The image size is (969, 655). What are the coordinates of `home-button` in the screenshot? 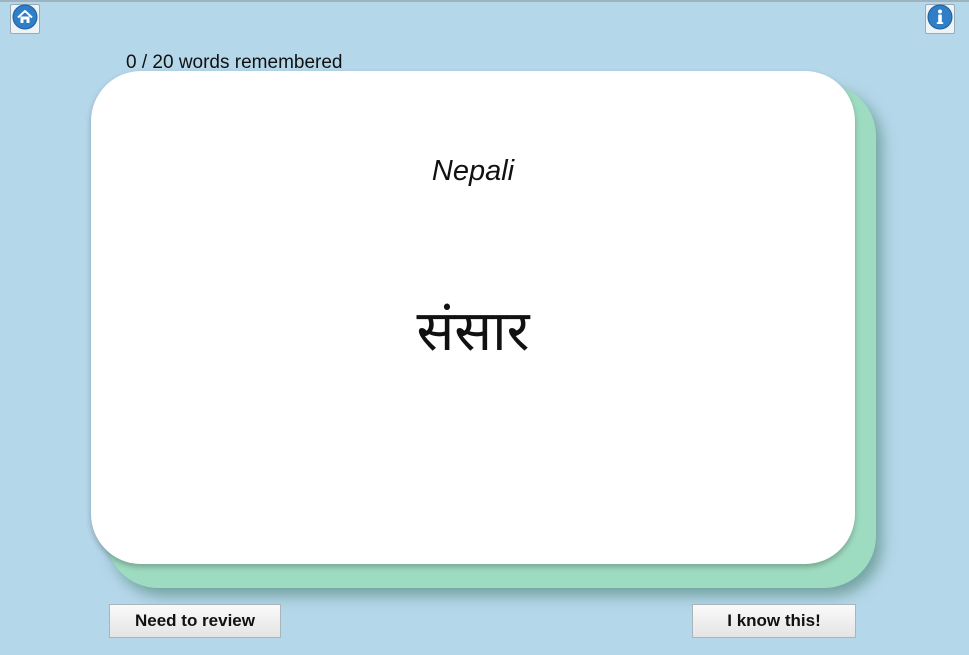 It's located at (25, 19).